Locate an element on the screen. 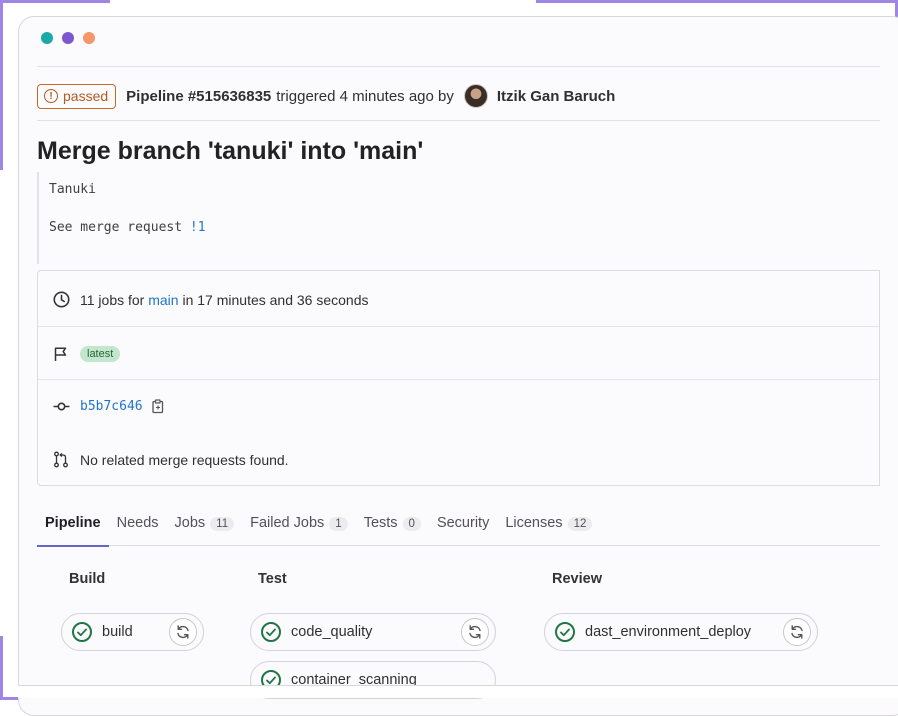 Image resolution: width=898 pixels, height=716 pixels. stage-title-review: Review is located at coordinates (577, 579).